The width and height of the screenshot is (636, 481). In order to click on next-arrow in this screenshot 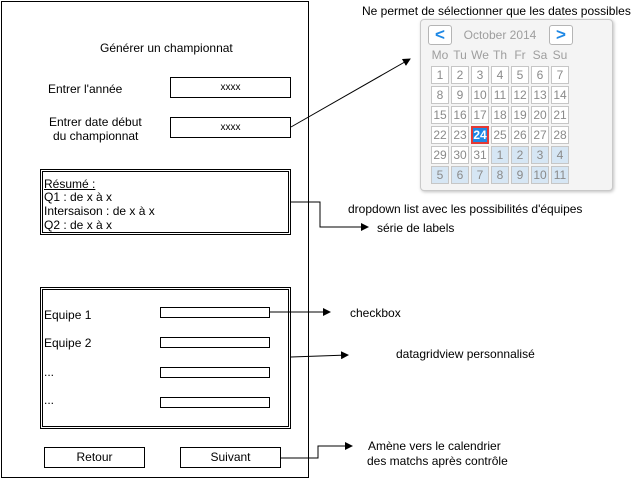, I will do `click(317, 450)`.